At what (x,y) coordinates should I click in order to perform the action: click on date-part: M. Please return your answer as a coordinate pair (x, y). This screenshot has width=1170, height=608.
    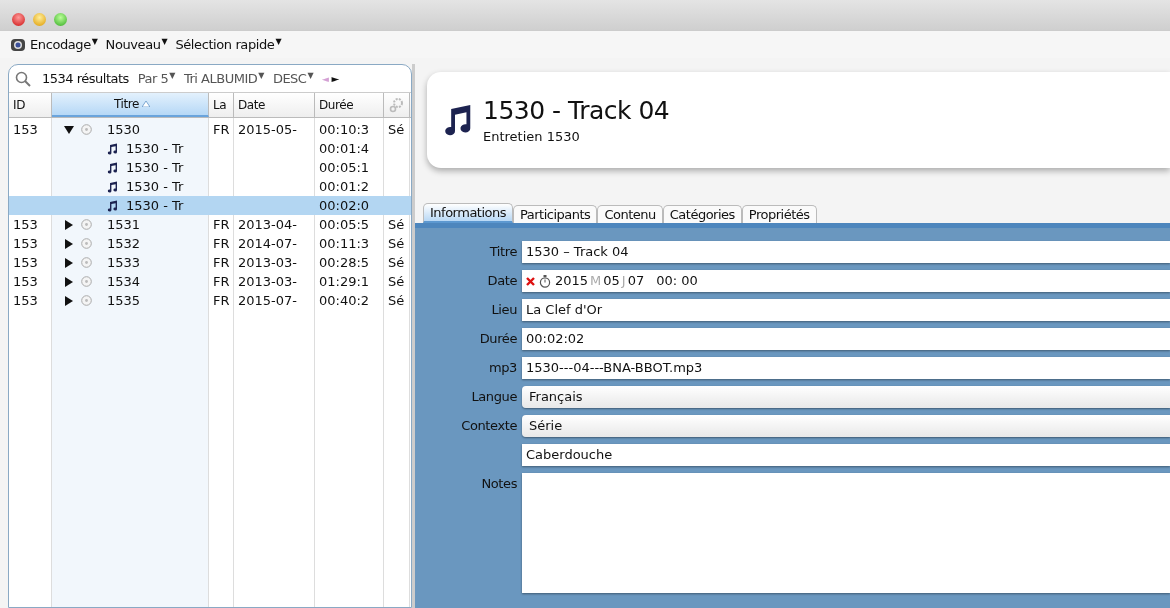
    Looking at the image, I should click on (596, 281).